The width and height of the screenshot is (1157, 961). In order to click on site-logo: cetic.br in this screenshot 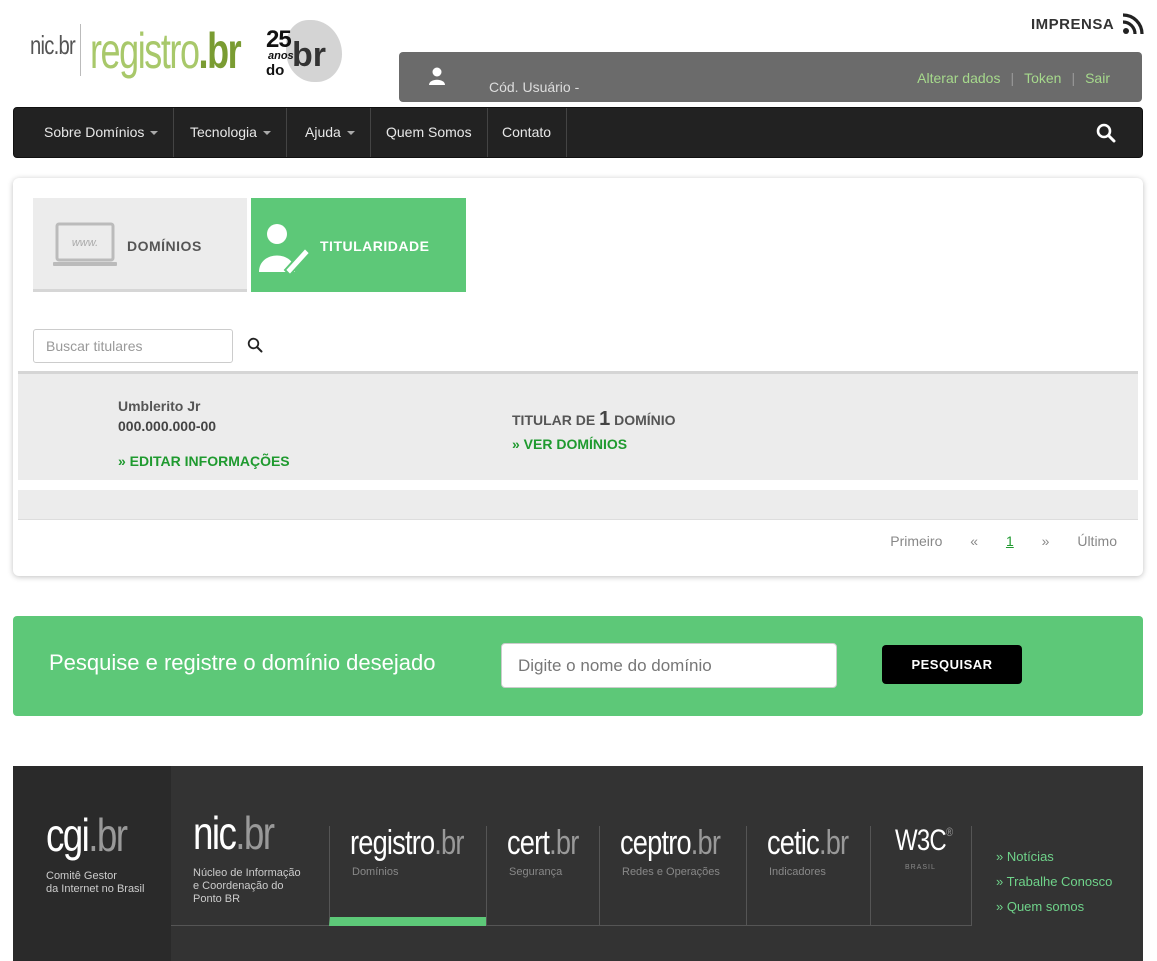, I will do `click(808, 843)`.